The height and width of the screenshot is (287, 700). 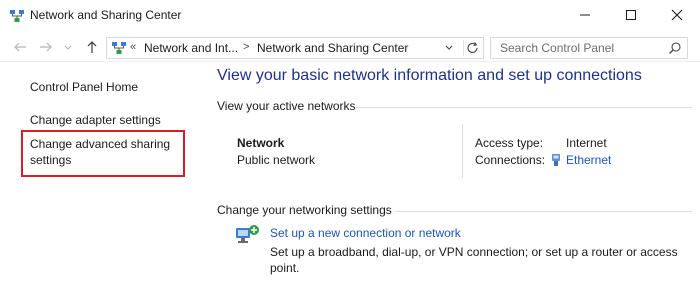 What do you see at coordinates (586, 143) in the screenshot?
I see `access-type-value: Internet` at bounding box center [586, 143].